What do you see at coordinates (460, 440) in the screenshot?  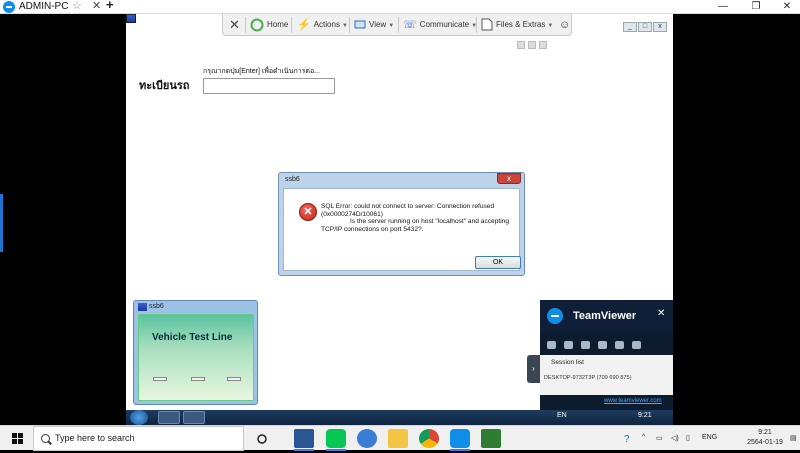 I see `teamviewer-taskbar-icon` at bounding box center [460, 440].